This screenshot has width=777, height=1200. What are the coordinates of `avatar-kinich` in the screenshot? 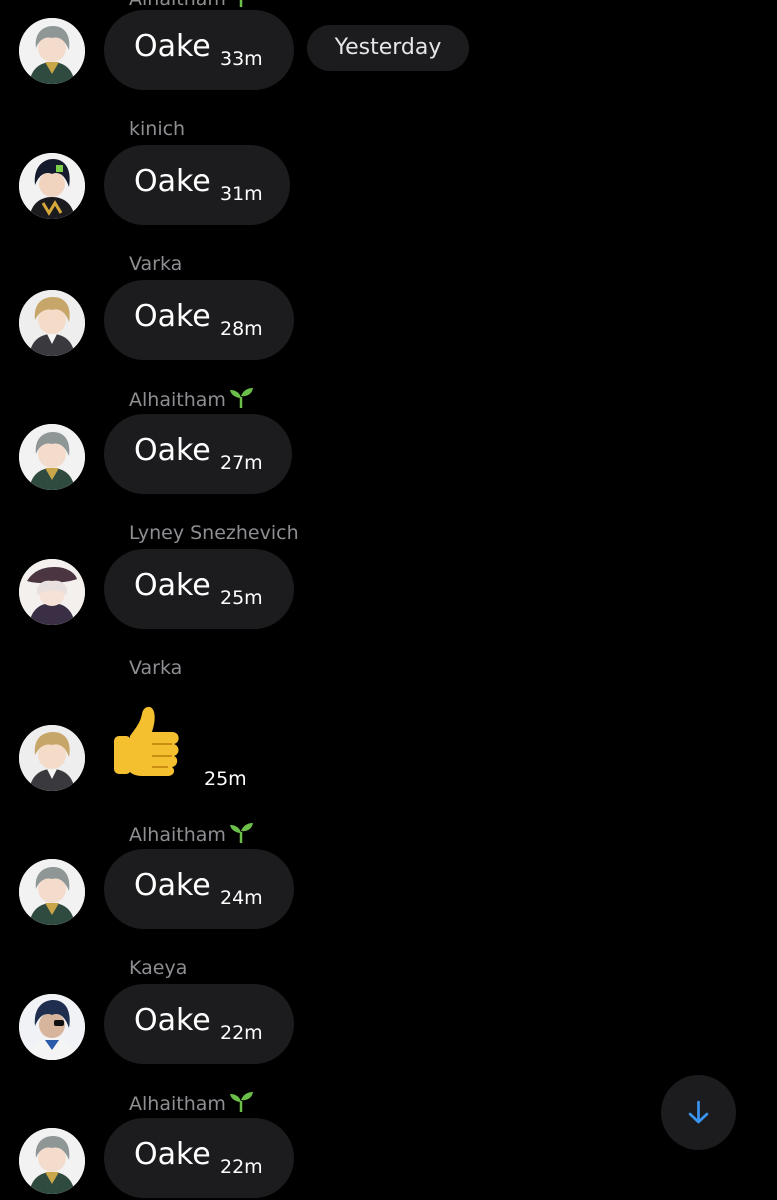 It's located at (52, 186).